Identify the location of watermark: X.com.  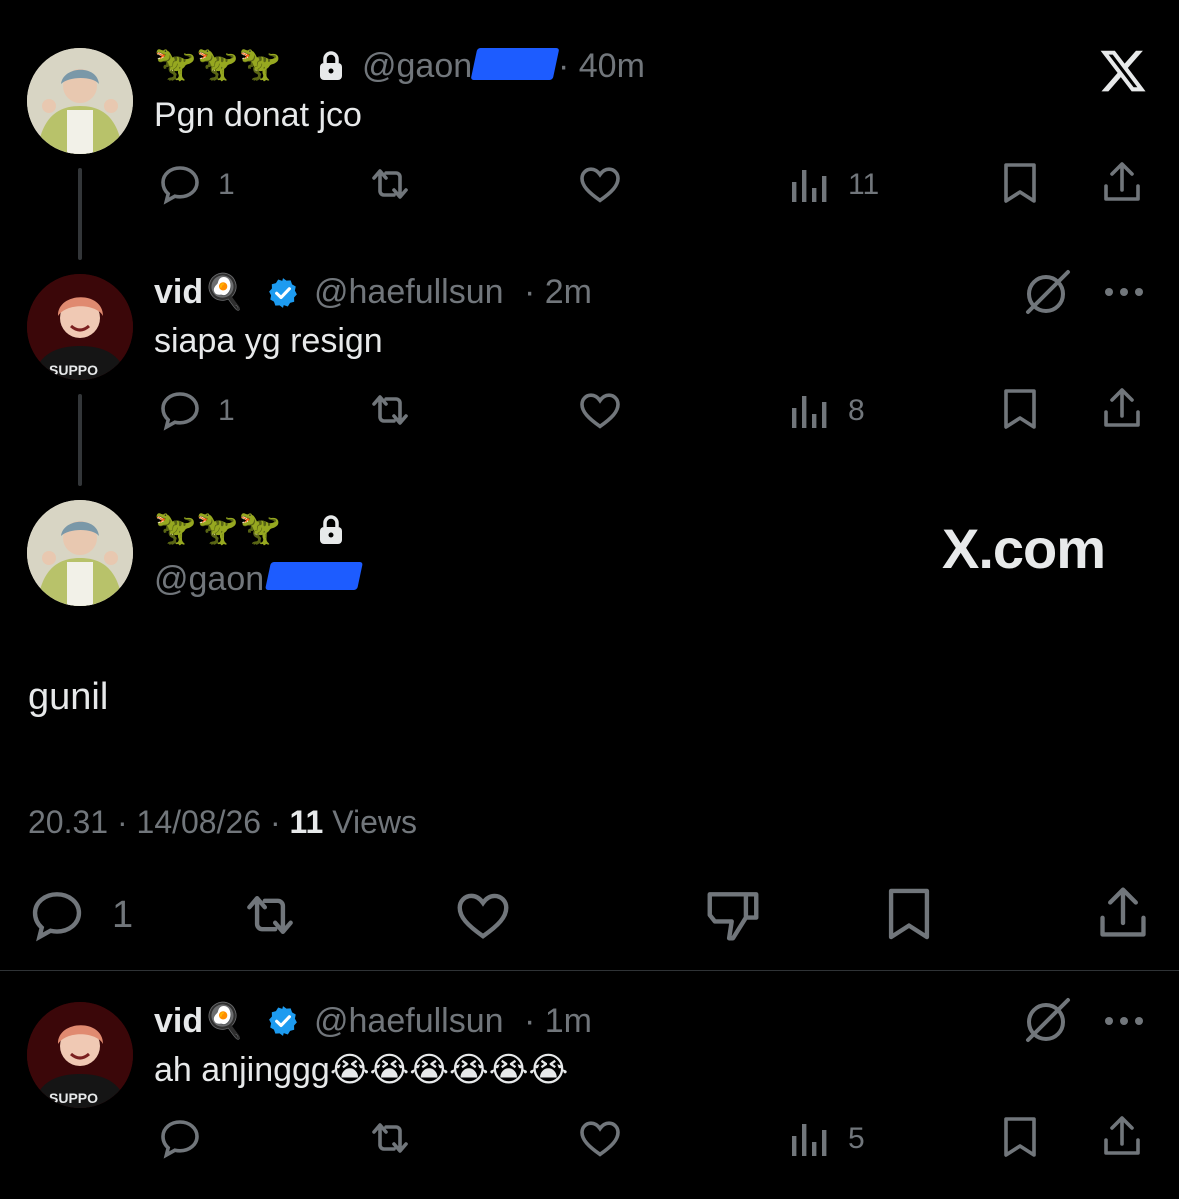
(1024, 548).